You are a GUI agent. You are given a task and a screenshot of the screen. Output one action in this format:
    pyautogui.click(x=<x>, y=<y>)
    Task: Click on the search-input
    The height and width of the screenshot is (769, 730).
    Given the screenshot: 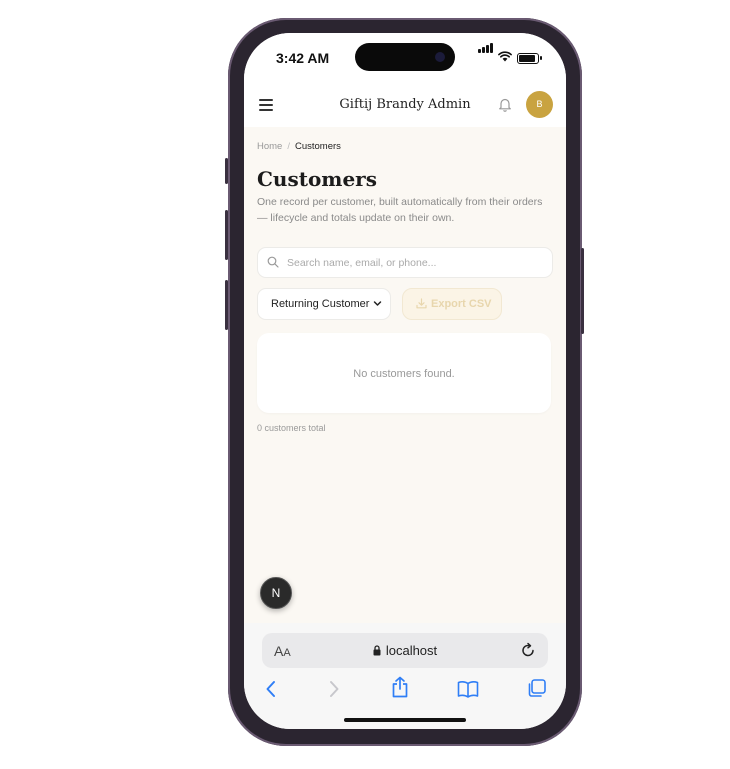 What is the action you would take?
    pyautogui.click(x=416, y=262)
    